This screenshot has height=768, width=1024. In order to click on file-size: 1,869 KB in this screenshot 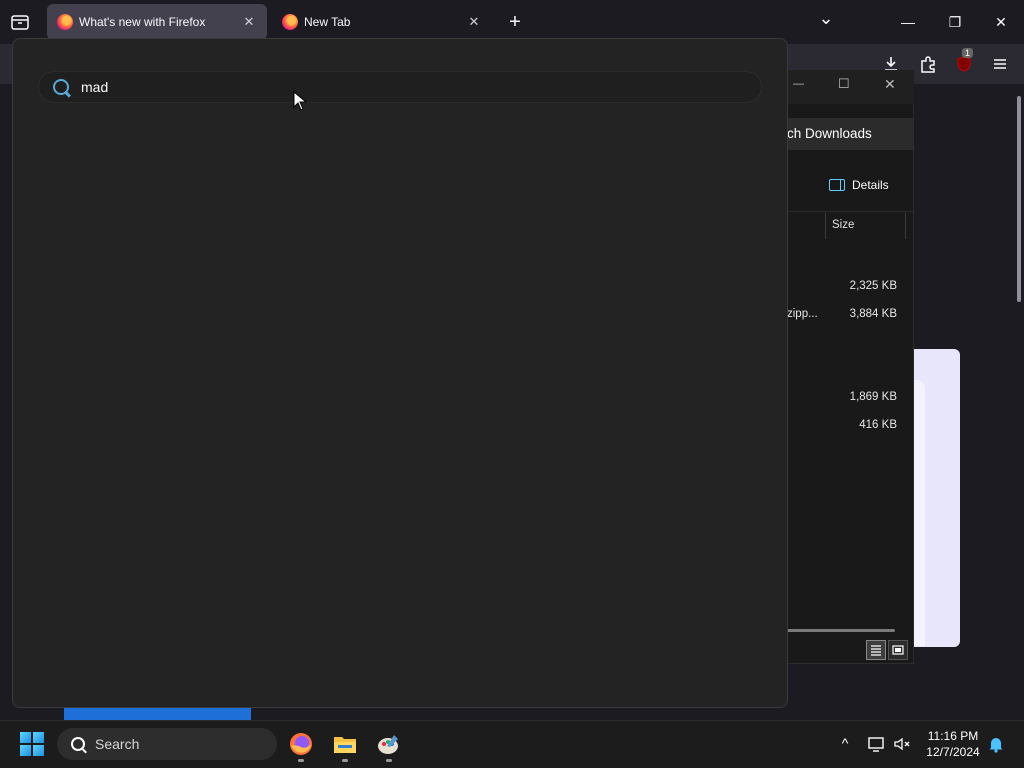, I will do `click(873, 397)`.